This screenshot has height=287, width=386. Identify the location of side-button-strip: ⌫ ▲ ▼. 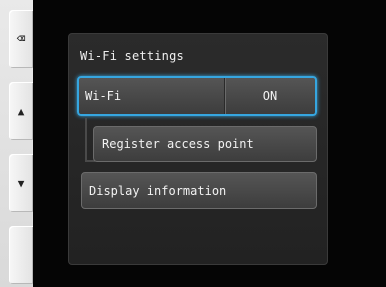
(16, 143).